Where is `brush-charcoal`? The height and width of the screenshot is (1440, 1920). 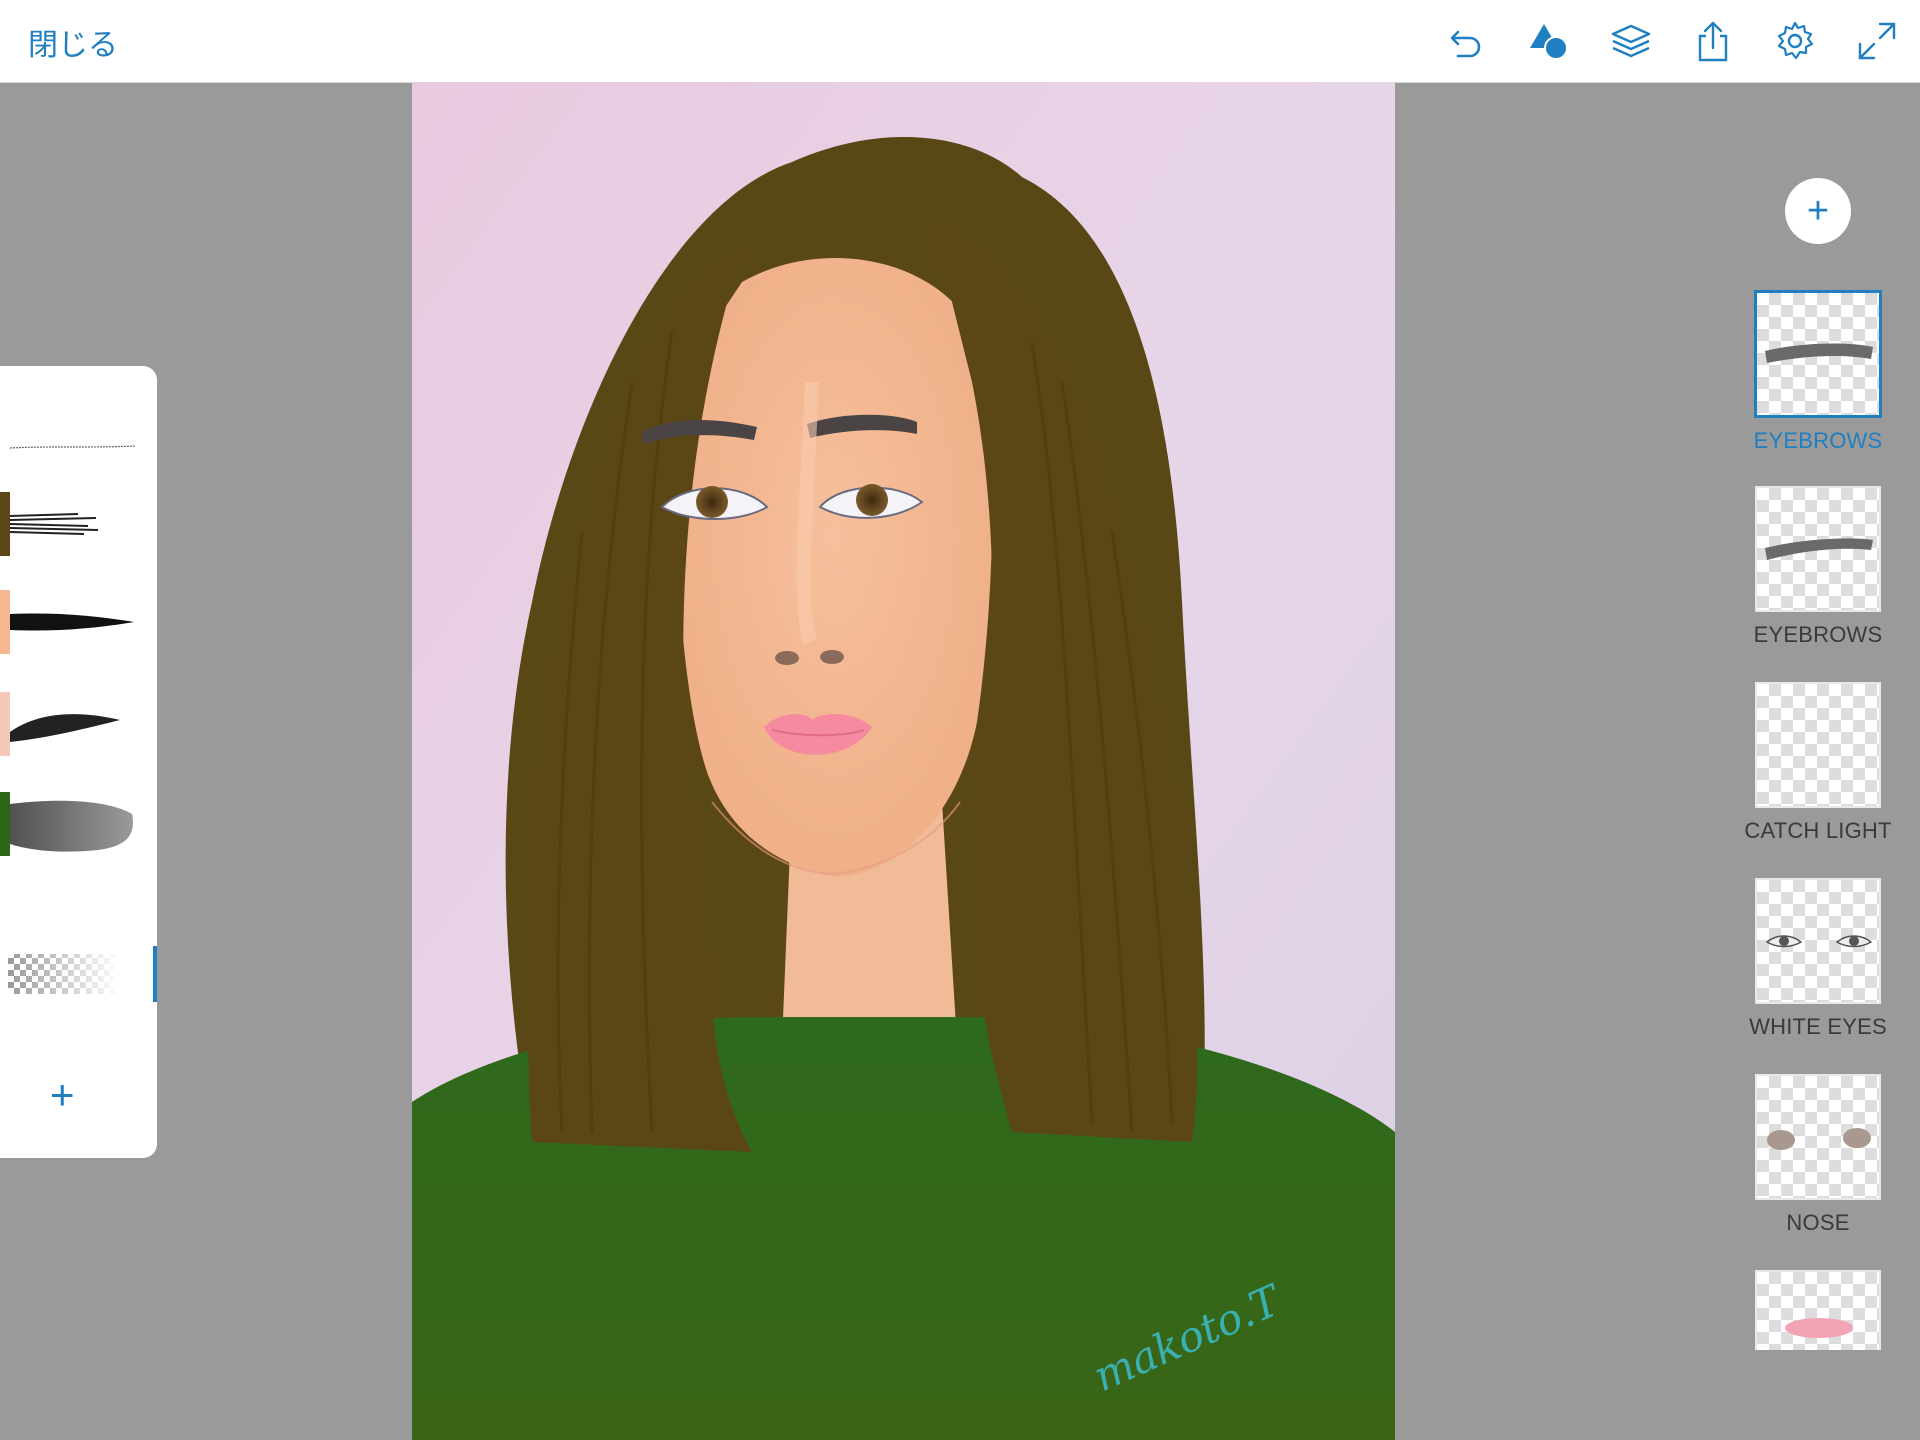
brush-charcoal is located at coordinates (75, 724).